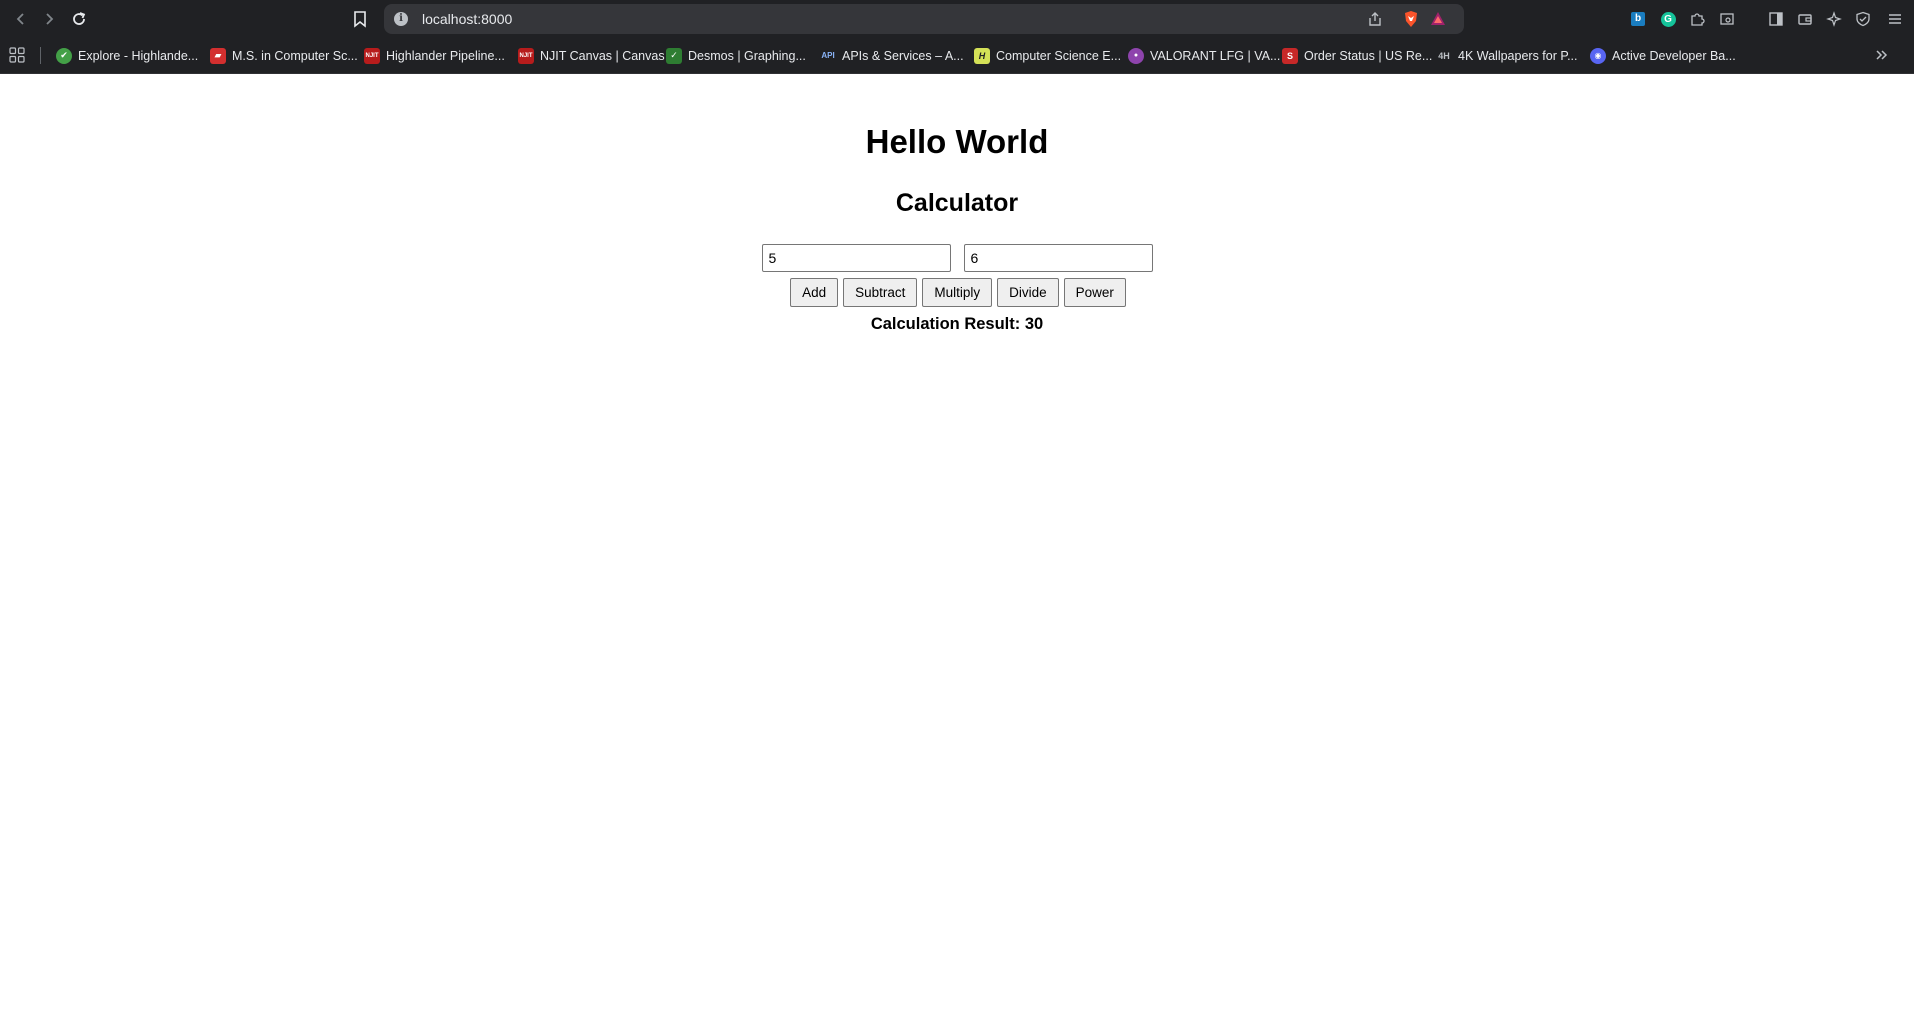 The width and height of the screenshot is (1914, 1032). I want to click on valorant-lfg-icon: ●, so click(1136, 55).